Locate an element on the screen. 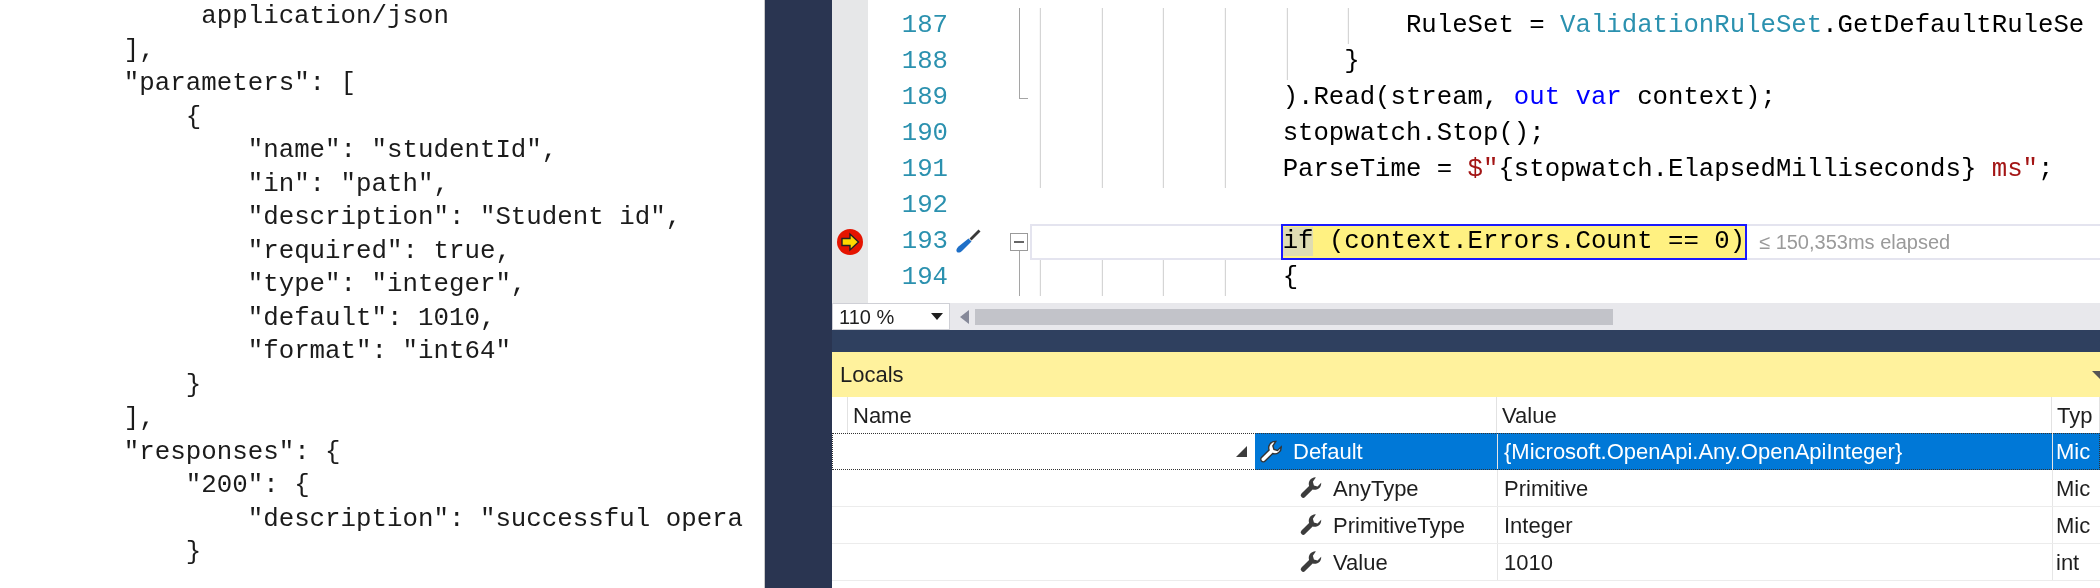 The image size is (2100, 588). code-line: "responses": { is located at coordinates (232, 452).